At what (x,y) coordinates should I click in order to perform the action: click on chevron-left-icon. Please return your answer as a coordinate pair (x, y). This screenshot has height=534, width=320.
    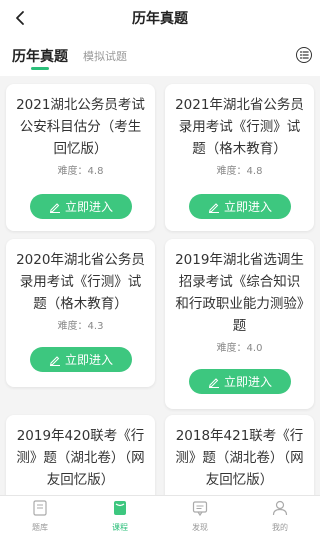
    Looking at the image, I should click on (20, 18).